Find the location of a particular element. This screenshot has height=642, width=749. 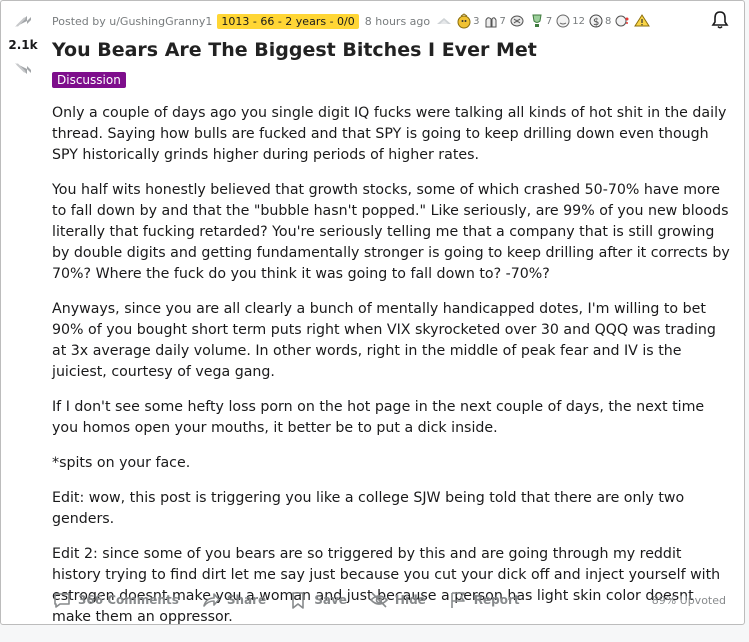

award-item: 12 is located at coordinates (570, 21).